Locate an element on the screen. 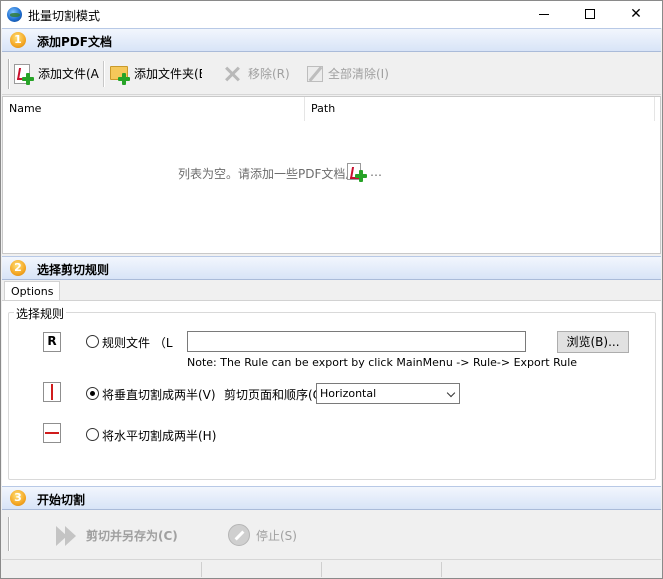 This screenshot has width=663, height=579. vertical-split-radio is located at coordinates (92, 393).